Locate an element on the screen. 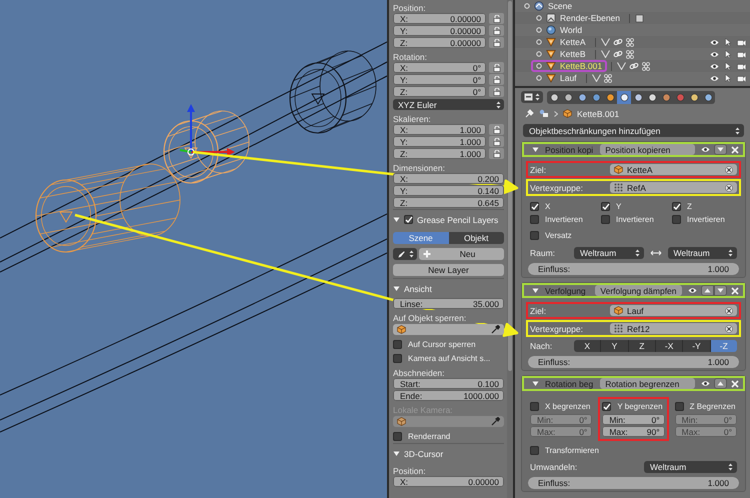  eyedropper-icon is located at coordinates (495, 329).